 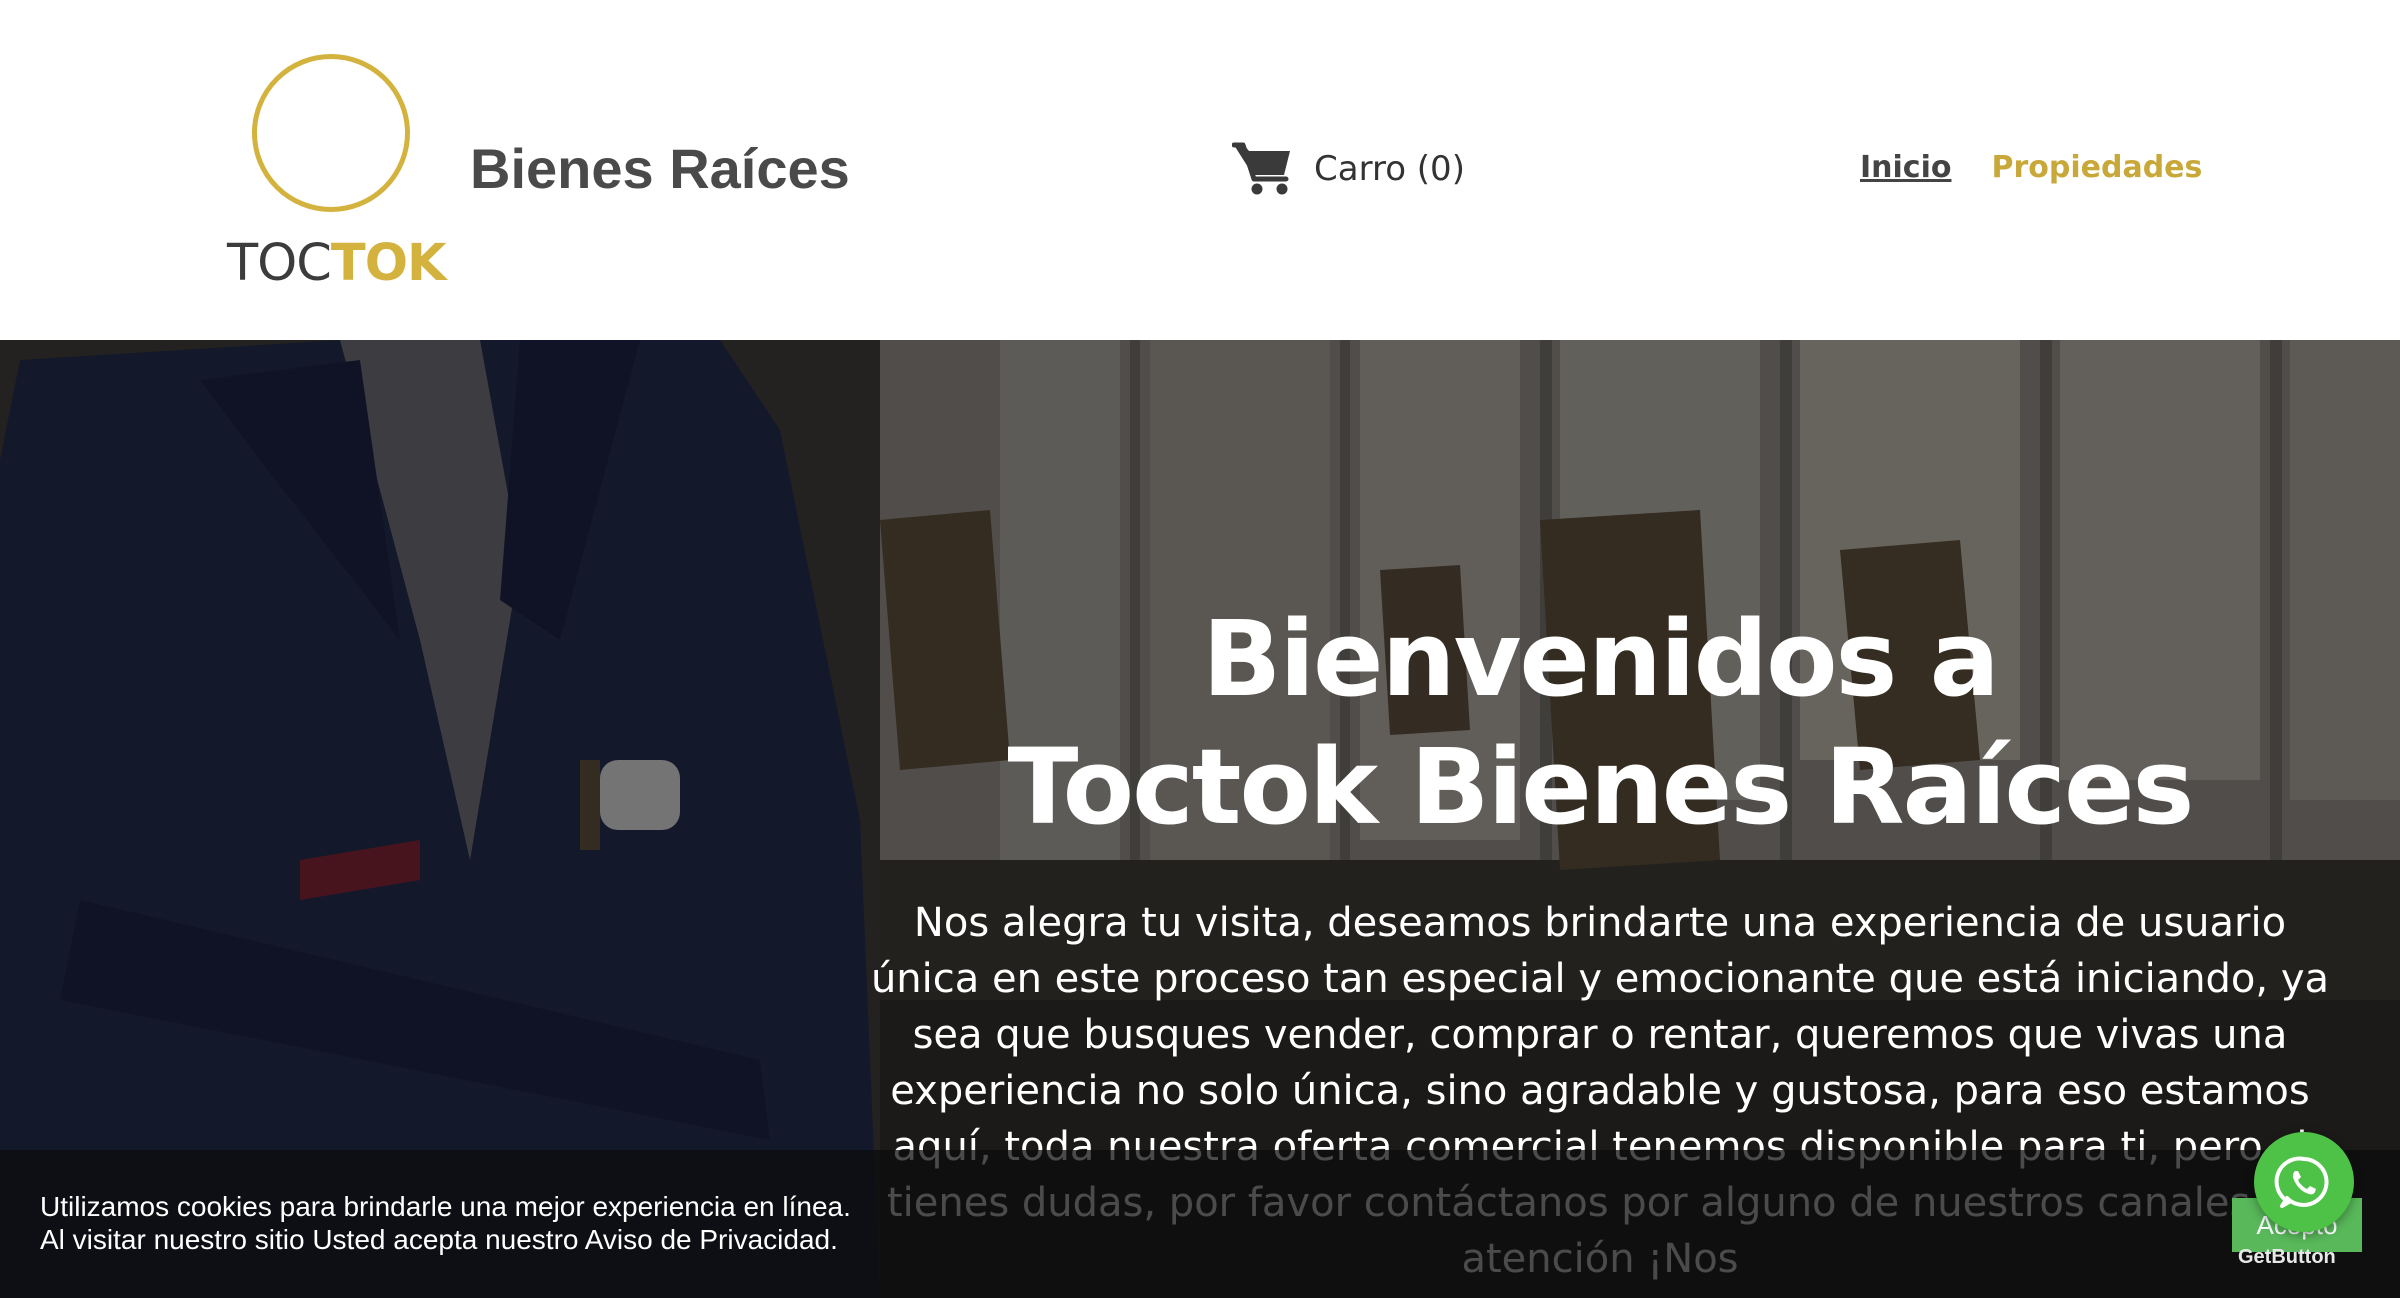 I want to click on whatsapp-icon, so click(x=2301, y=1182).